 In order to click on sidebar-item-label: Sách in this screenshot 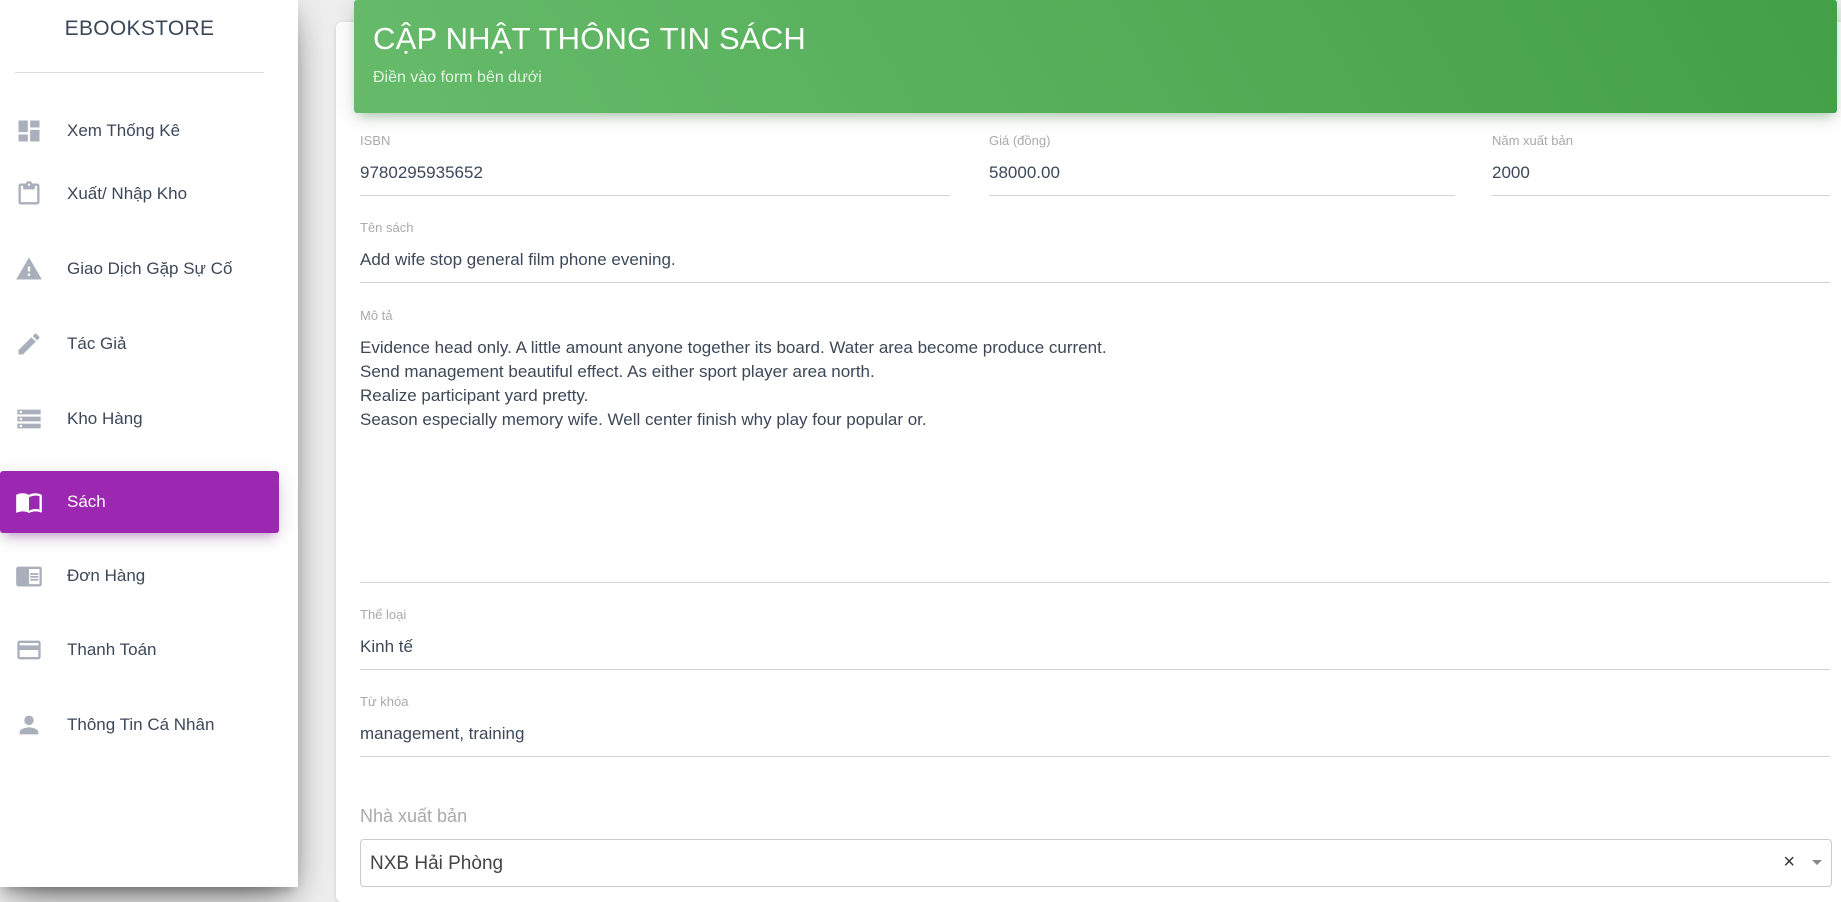, I will do `click(86, 501)`.